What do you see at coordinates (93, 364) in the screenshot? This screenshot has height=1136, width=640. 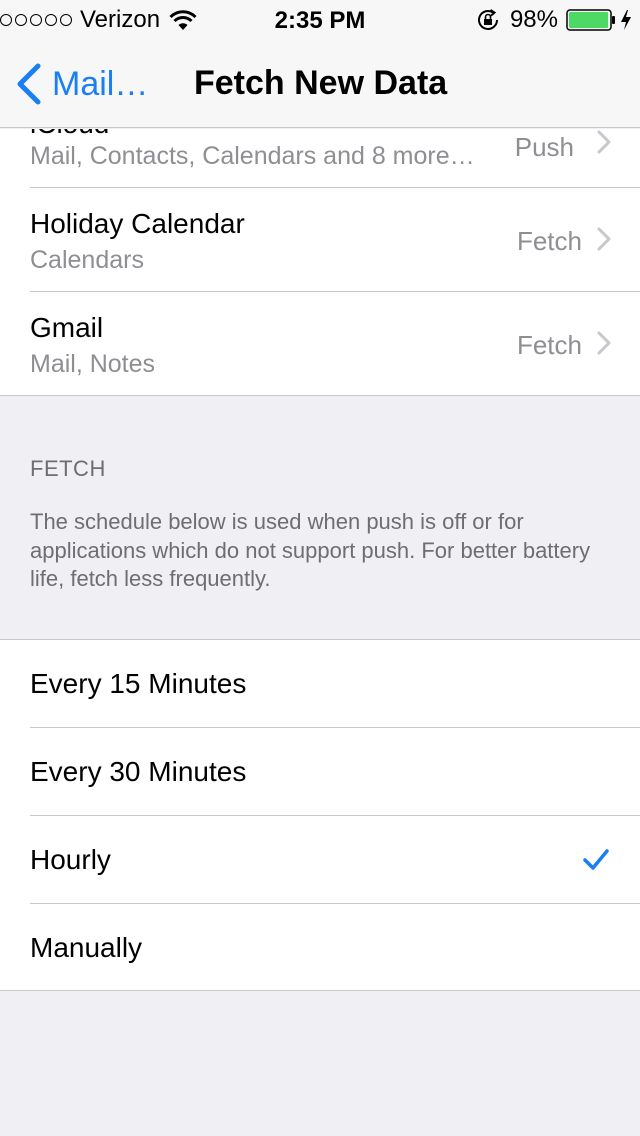 I see `account-subtitle: Mail, Notes` at bounding box center [93, 364].